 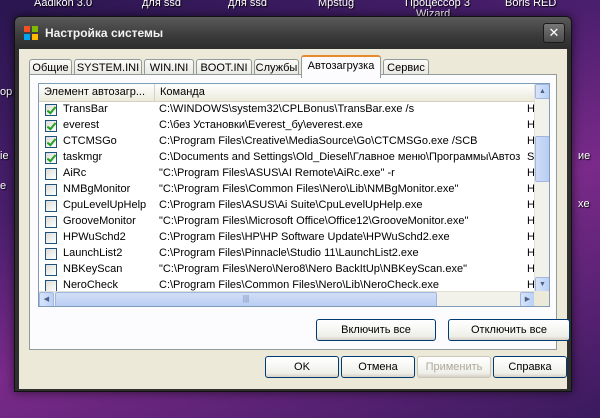 What do you see at coordinates (93, 269) in the screenshot?
I see `startup-item-name: NBKeyScan` at bounding box center [93, 269].